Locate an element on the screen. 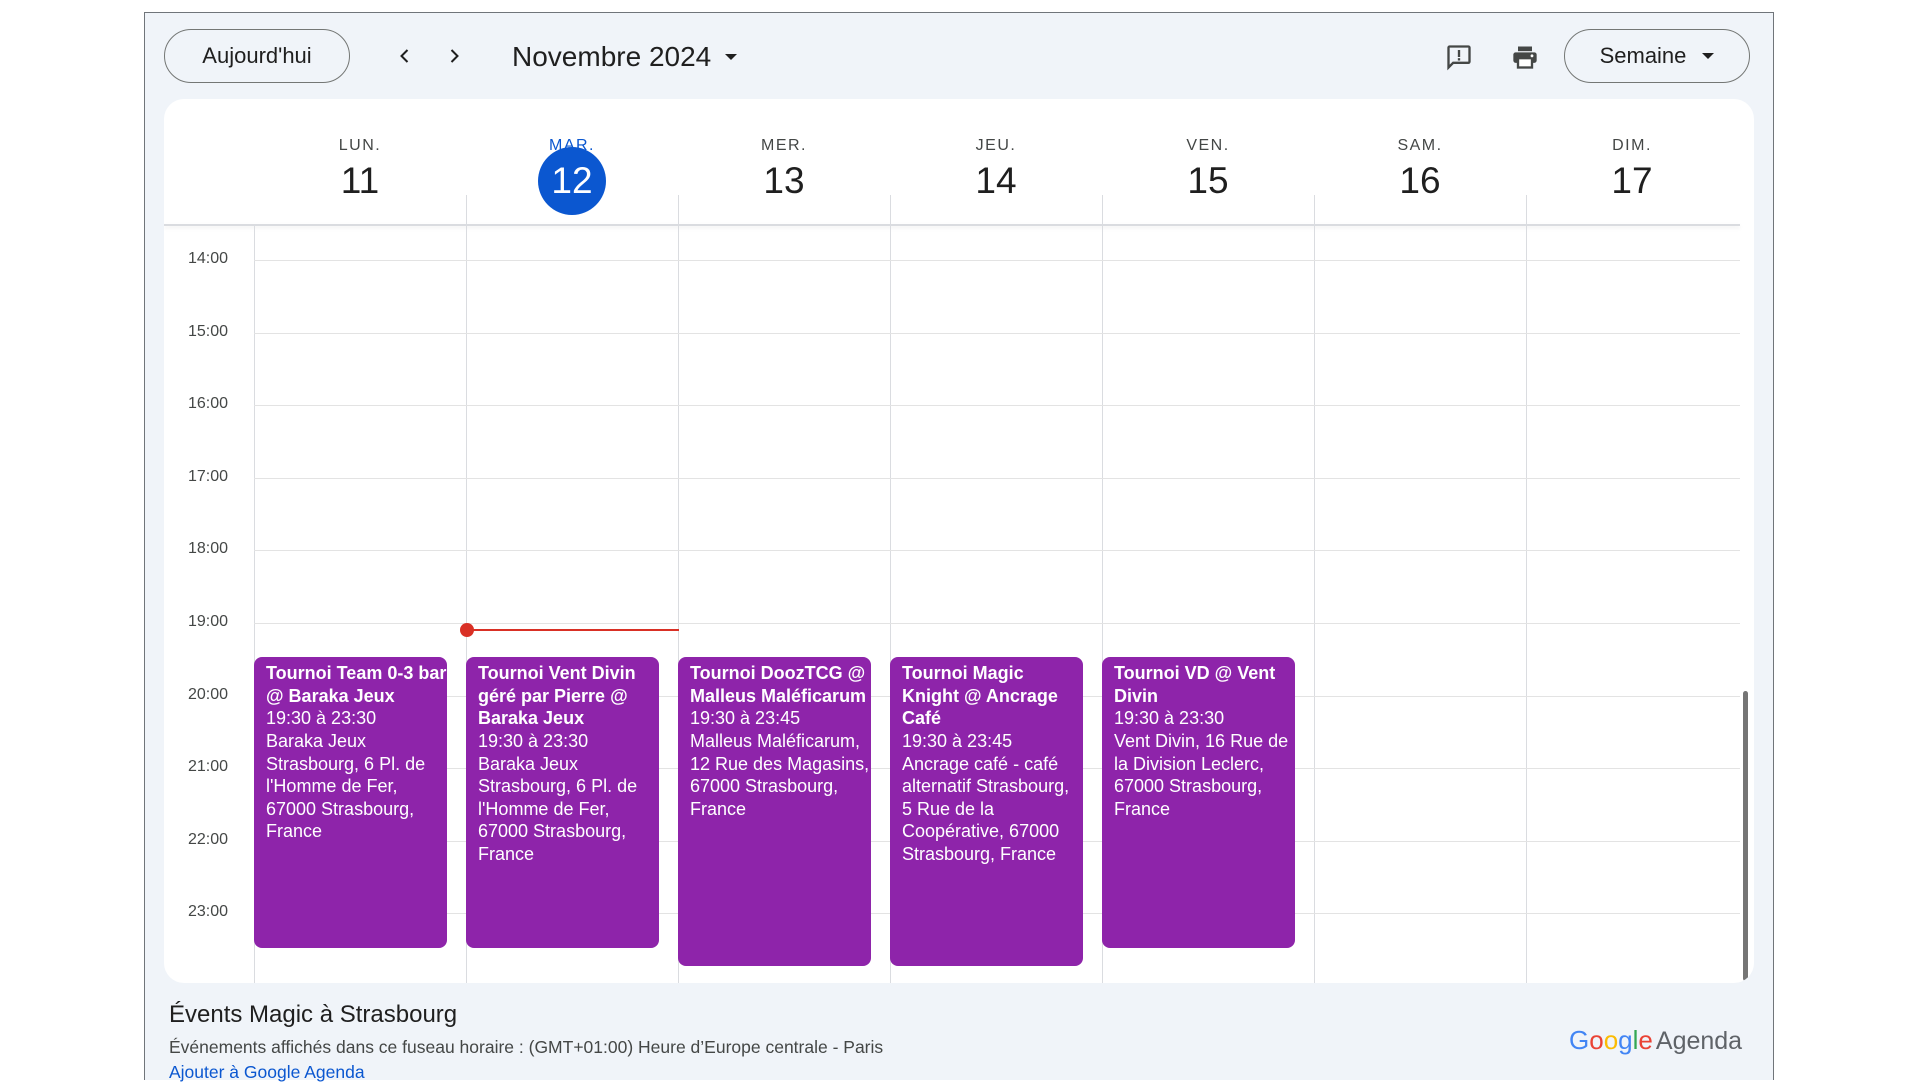  chevron-left-icon is located at coordinates (404, 56).